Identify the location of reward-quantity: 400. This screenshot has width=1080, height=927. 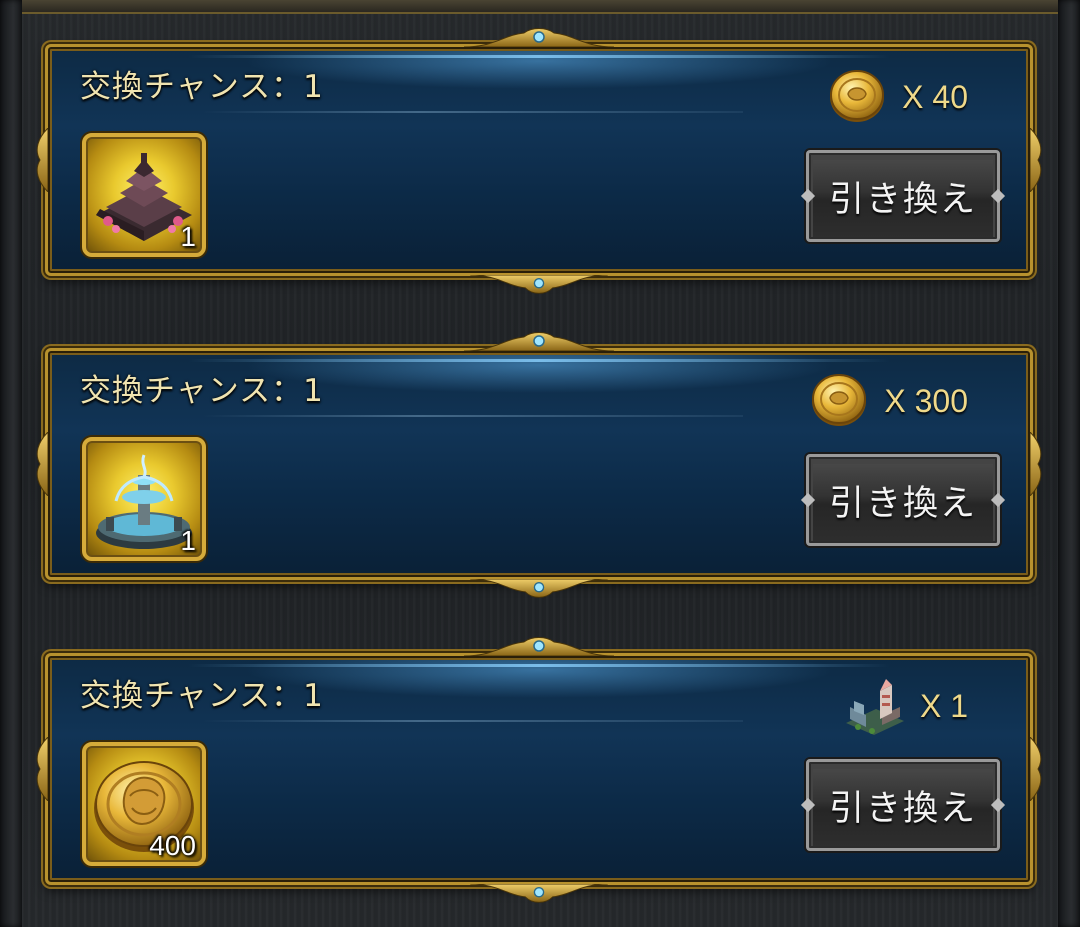
(172, 845).